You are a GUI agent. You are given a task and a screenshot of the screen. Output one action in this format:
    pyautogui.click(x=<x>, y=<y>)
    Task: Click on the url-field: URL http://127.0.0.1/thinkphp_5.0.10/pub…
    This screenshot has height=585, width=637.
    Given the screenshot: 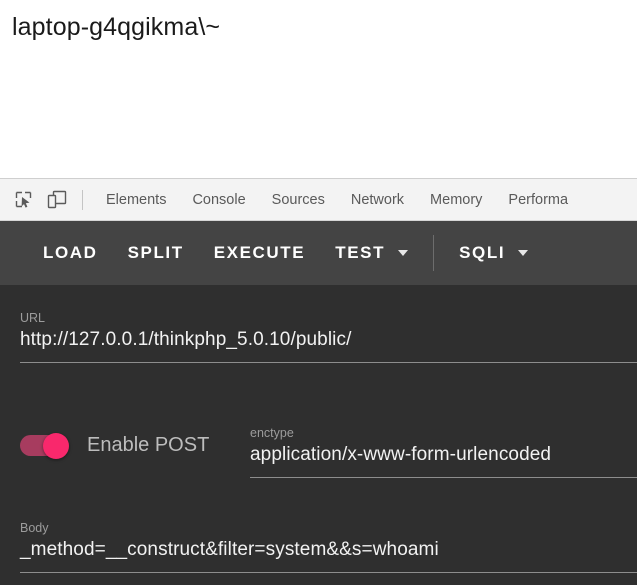 What is the action you would take?
    pyautogui.click(x=328, y=336)
    